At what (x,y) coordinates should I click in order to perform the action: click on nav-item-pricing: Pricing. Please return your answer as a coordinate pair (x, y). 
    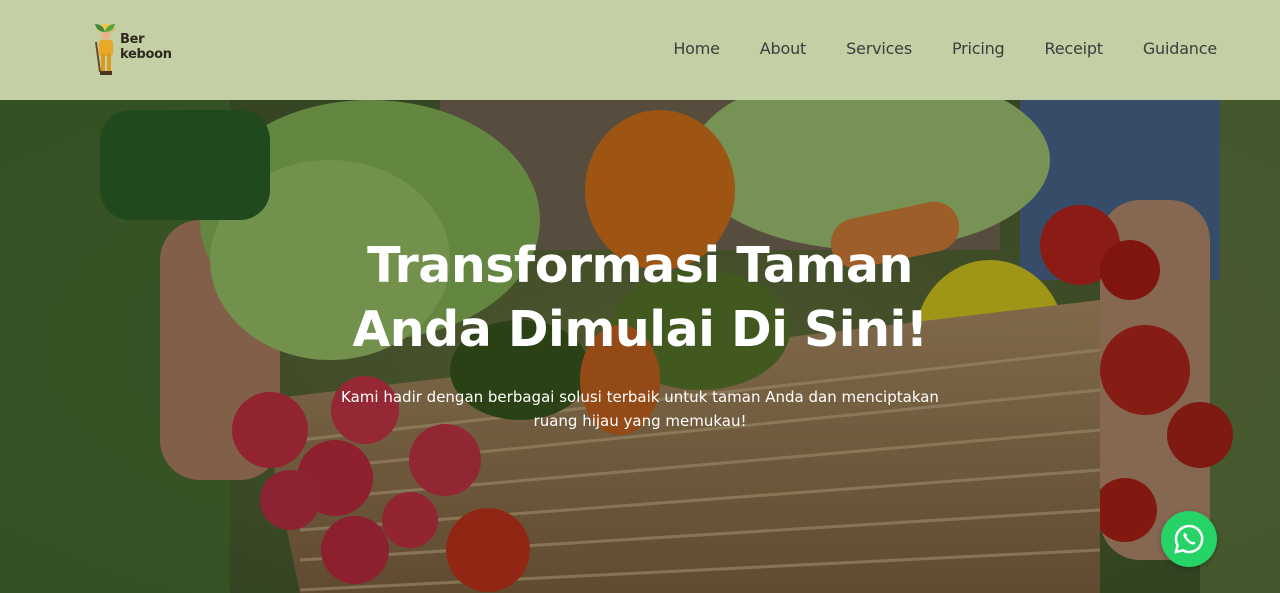
    Looking at the image, I should click on (978, 49).